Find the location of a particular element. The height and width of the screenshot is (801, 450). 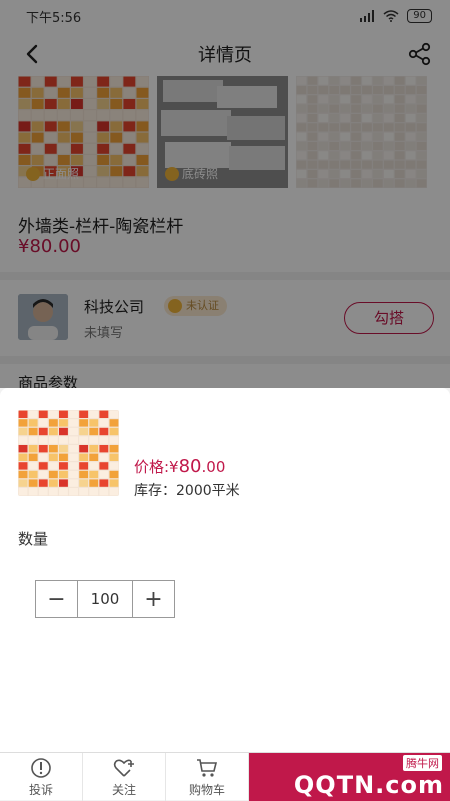

warning-circle-icon is located at coordinates (41, 767).